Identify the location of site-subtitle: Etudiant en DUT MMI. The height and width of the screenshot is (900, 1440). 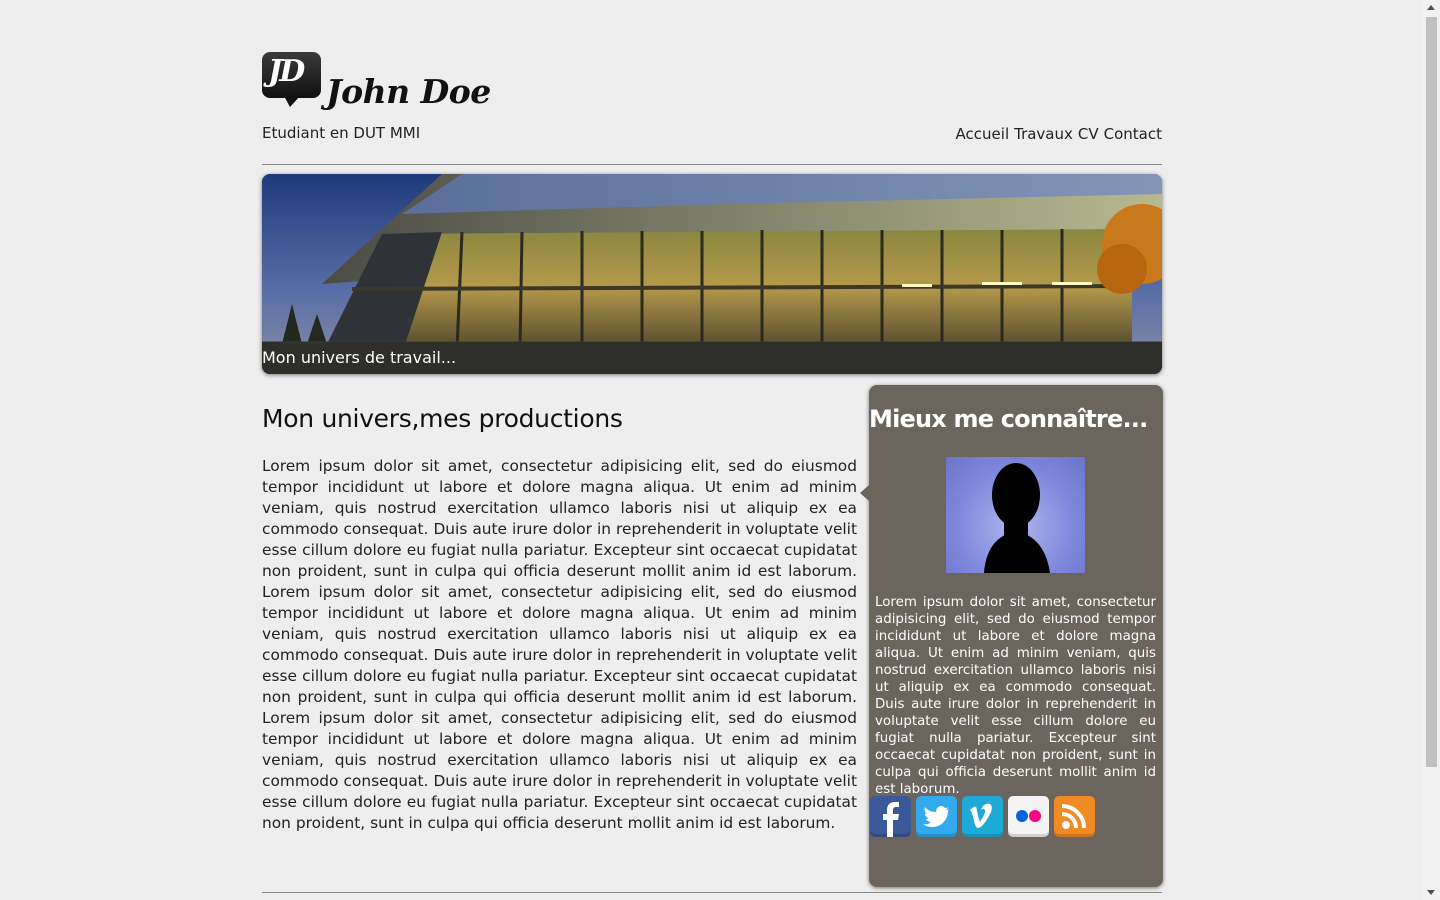
(341, 133).